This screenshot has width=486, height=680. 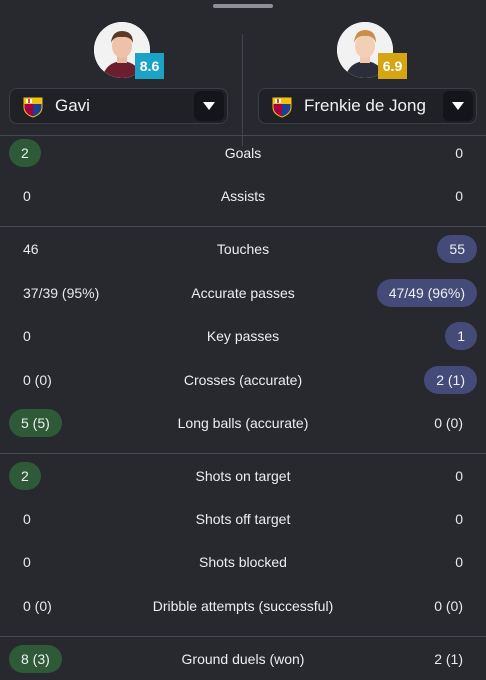 I want to click on stat-label: Shots blocked, so click(x=243, y=562).